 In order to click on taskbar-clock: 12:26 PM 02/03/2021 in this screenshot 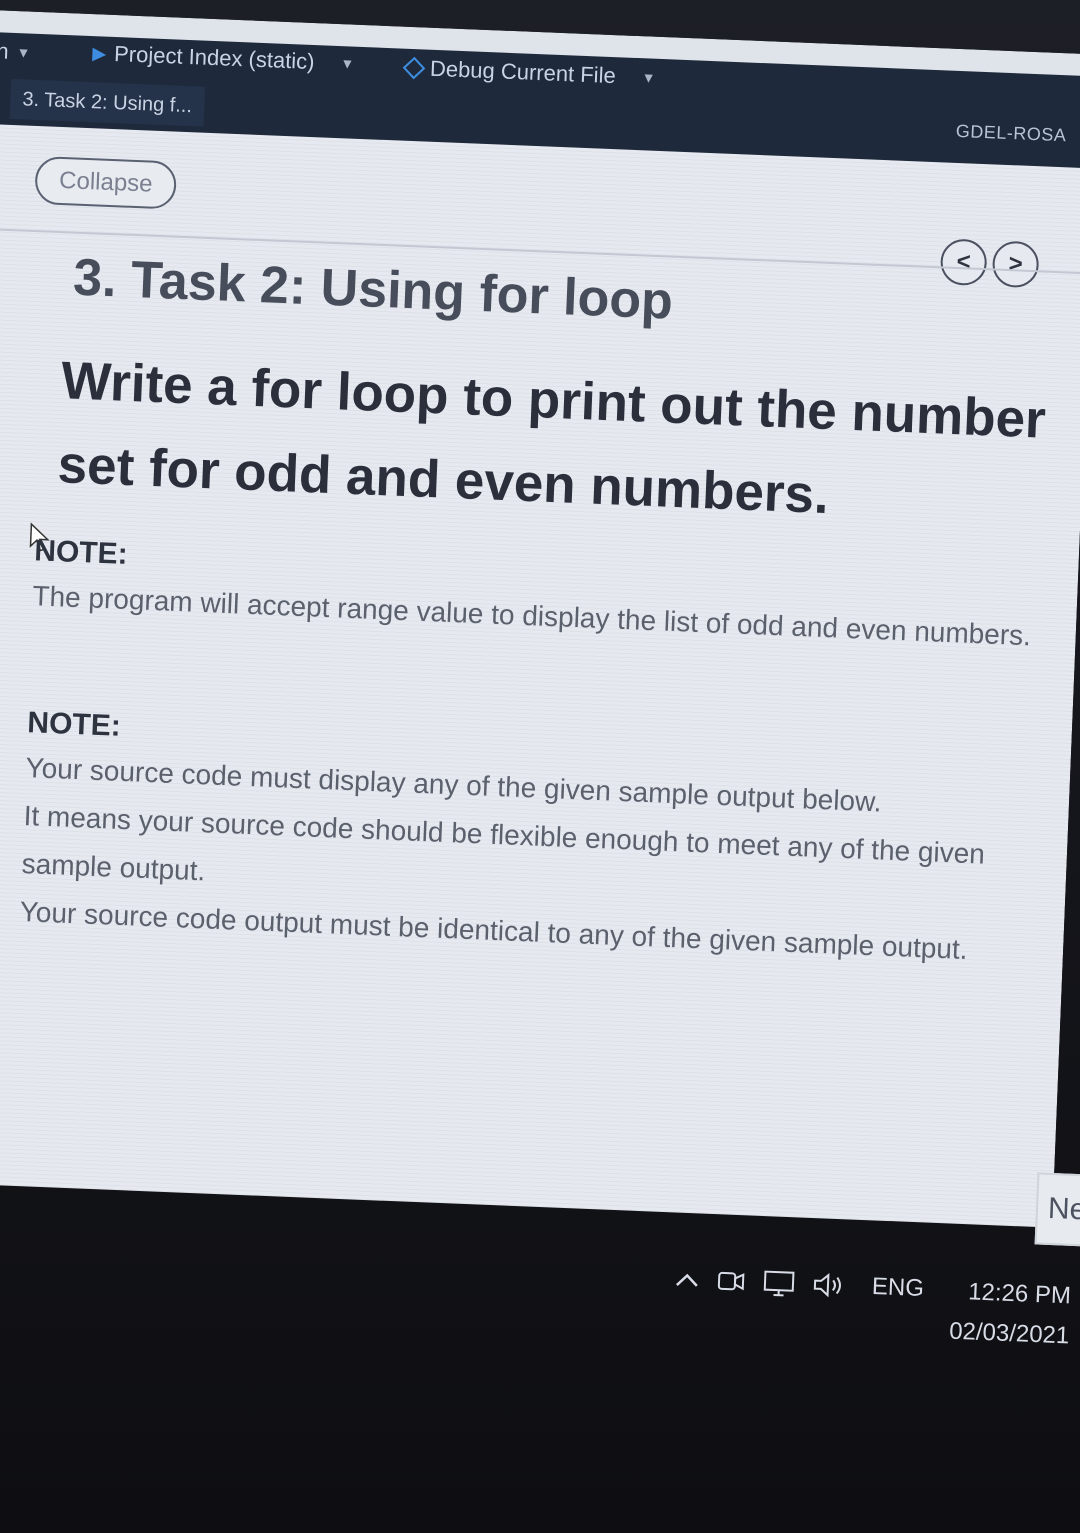, I will do `click(1010, 1314)`.